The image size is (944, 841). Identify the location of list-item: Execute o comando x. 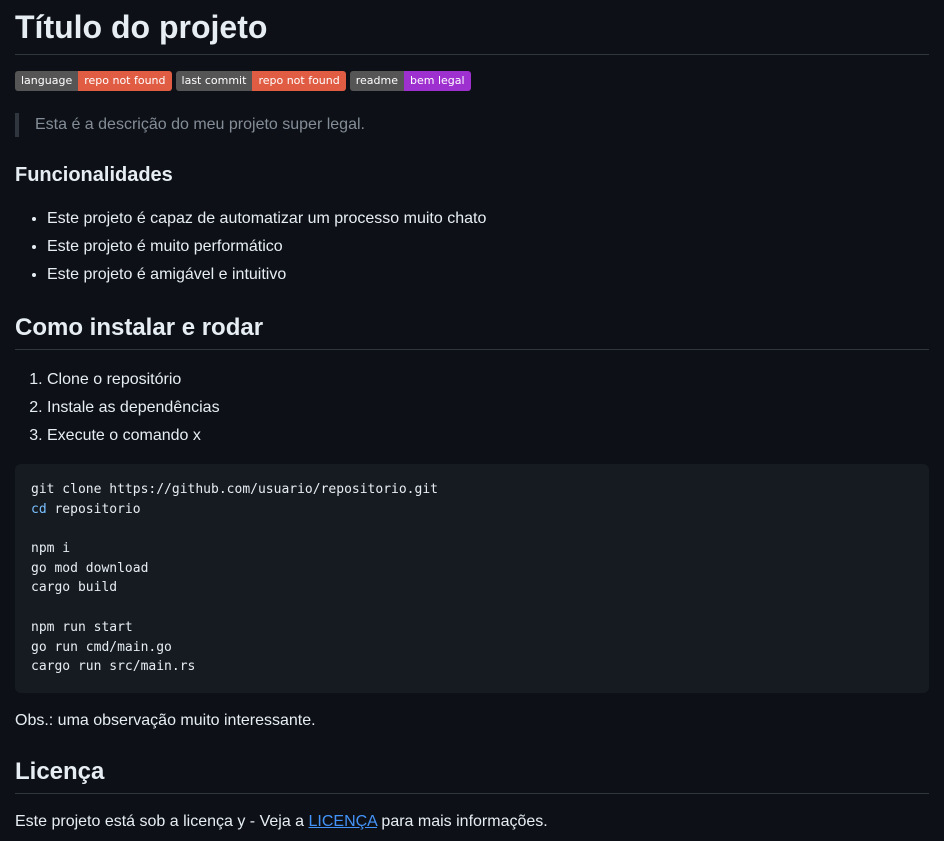
(488, 436).